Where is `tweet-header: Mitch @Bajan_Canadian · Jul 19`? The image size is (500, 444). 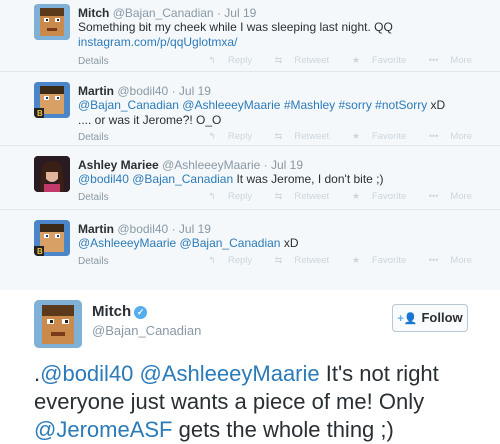 tweet-header: Mitch @Bajan_Canadian · Jul 19 is located at coordinates (167, 13).